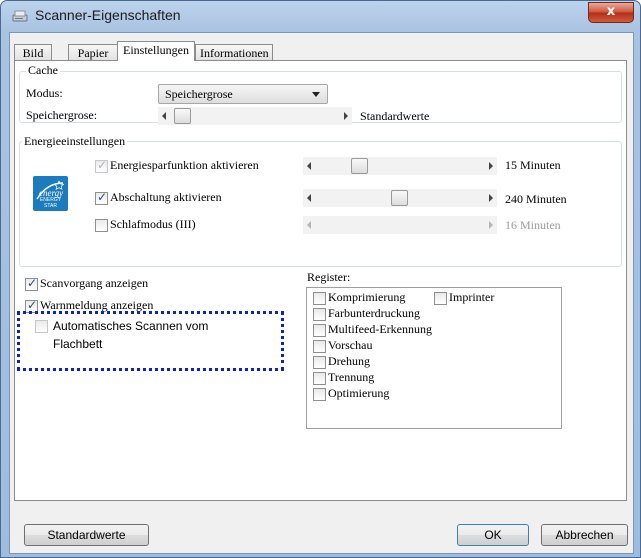  I want to click on chevron-down-icon, so click(316, 94).